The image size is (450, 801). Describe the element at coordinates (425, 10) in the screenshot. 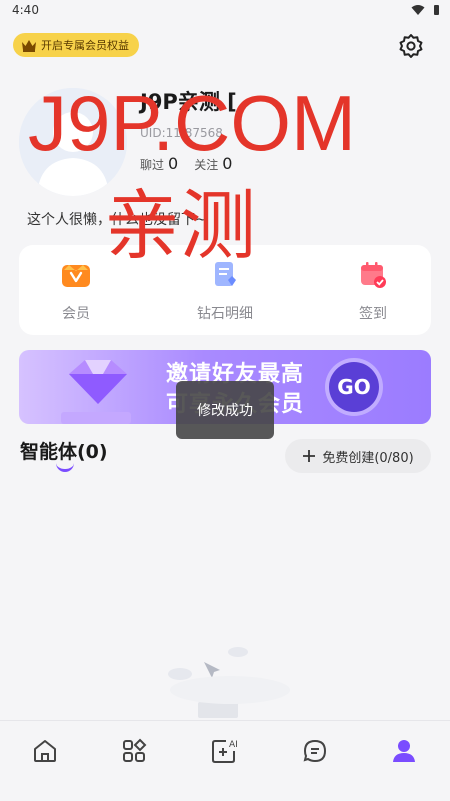

I see `status-icons` at that location.